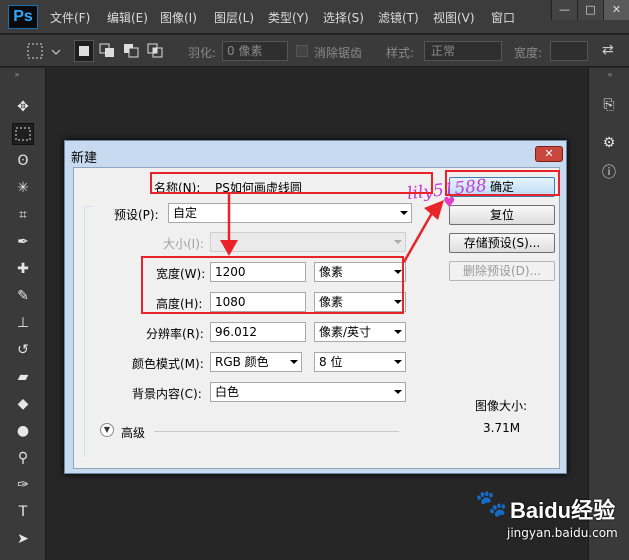  I want to click on brand-name: Baidu经验, so click(563, 510).